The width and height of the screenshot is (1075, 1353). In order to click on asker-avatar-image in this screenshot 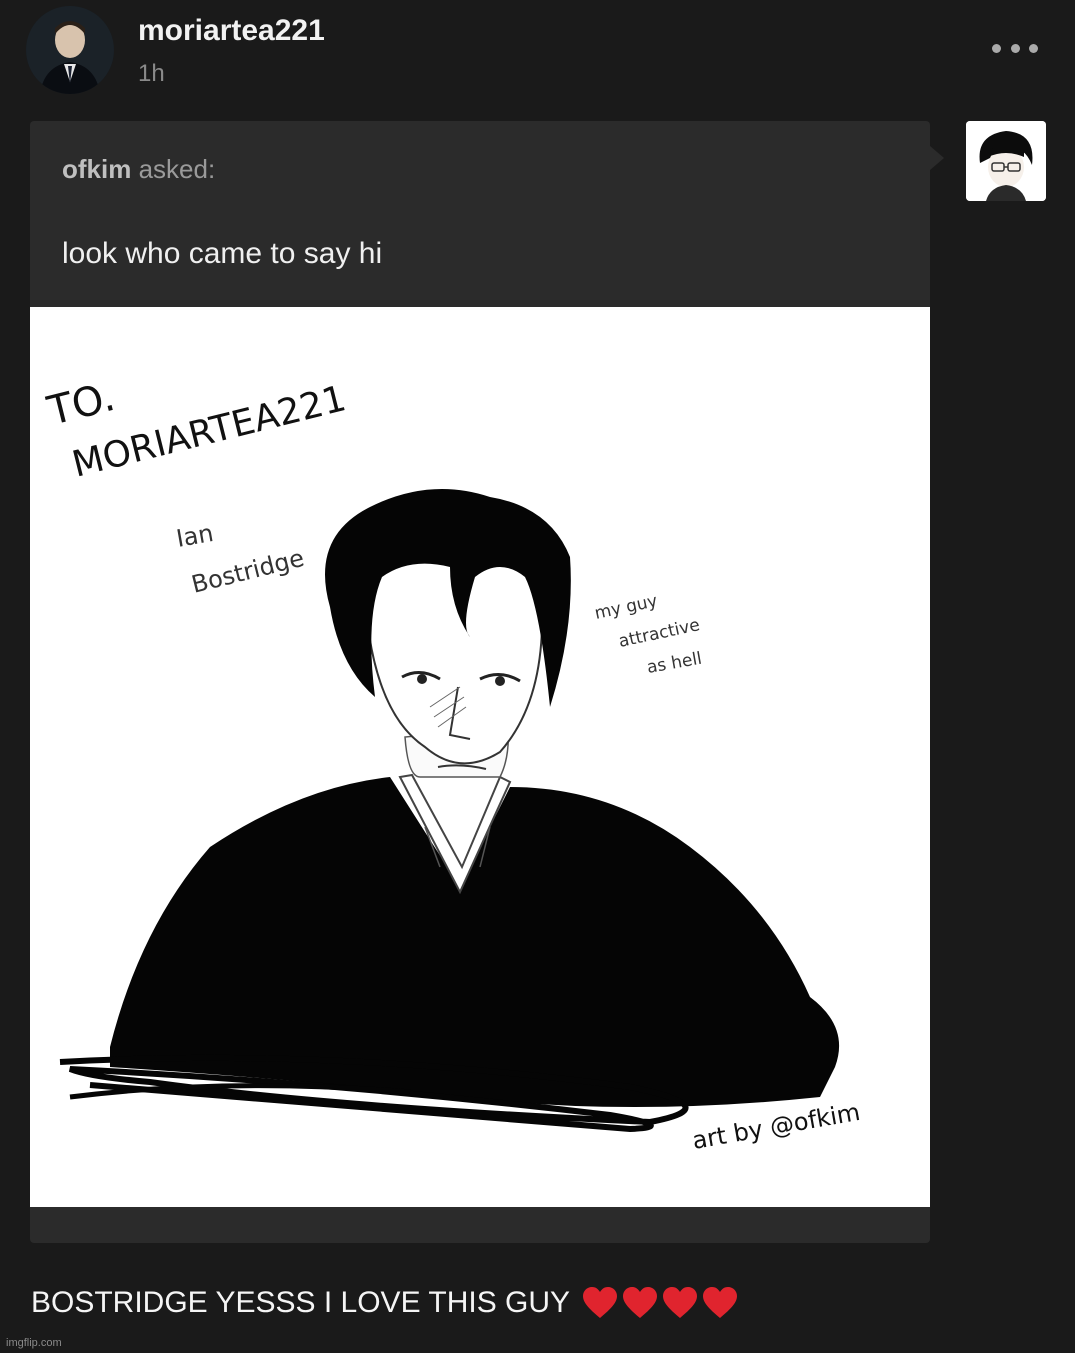, I will do `click(1006, 161)`.